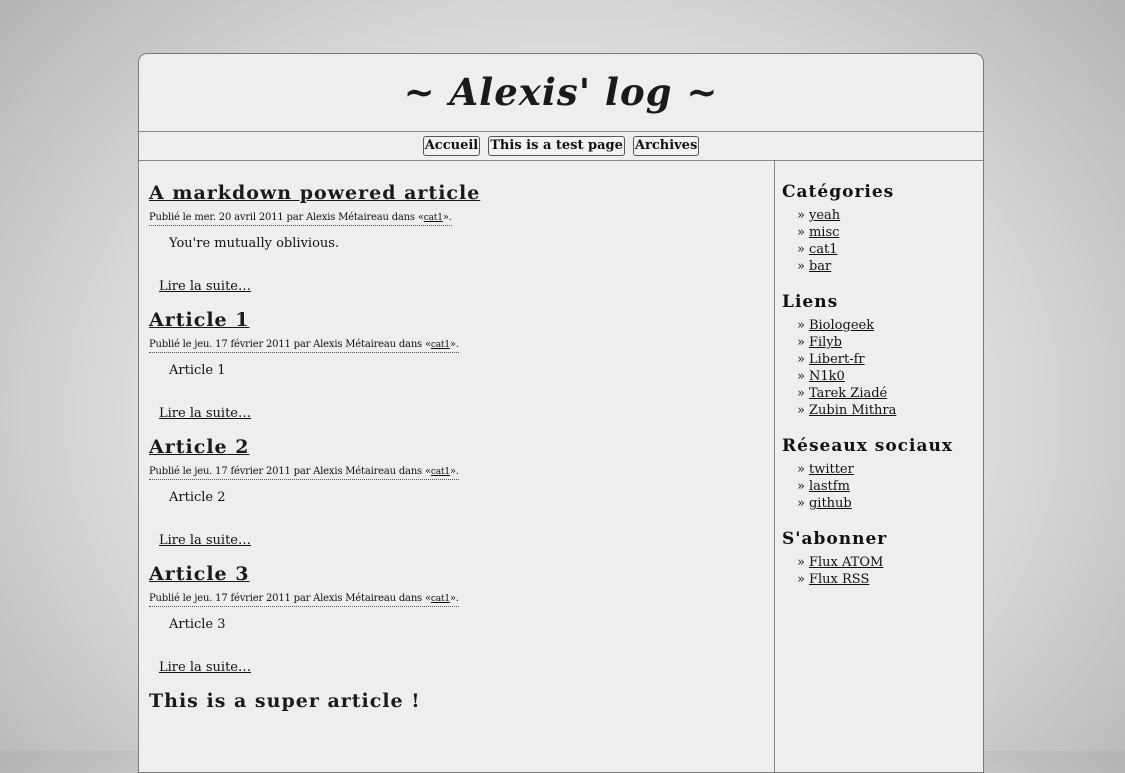  Describe the element at coordinates (254, 243) in the screenshot. I see `article-summary: You're mutually oblivious.` at that location.